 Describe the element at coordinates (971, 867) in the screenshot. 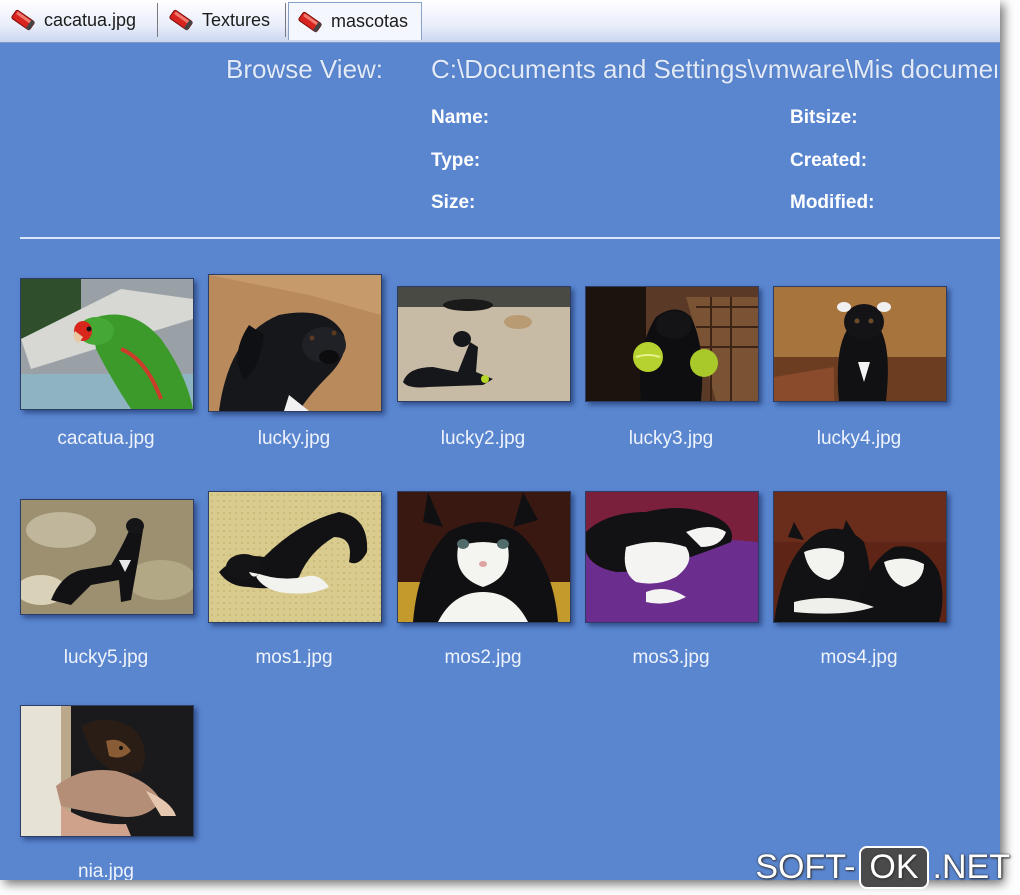

I see `watermark-right: .NET` at that location.